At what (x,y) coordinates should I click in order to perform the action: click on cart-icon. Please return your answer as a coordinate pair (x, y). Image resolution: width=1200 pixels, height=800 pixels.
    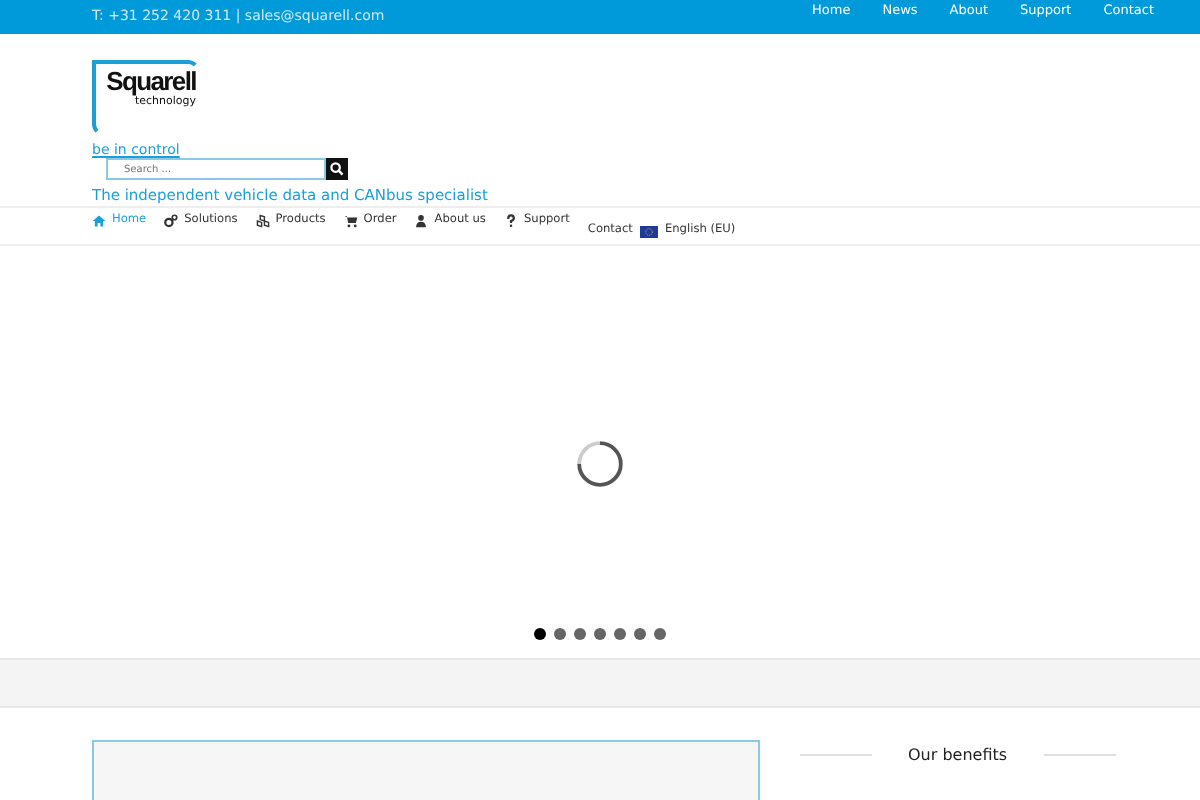
    Looking at the image, I should click on (350, 221).